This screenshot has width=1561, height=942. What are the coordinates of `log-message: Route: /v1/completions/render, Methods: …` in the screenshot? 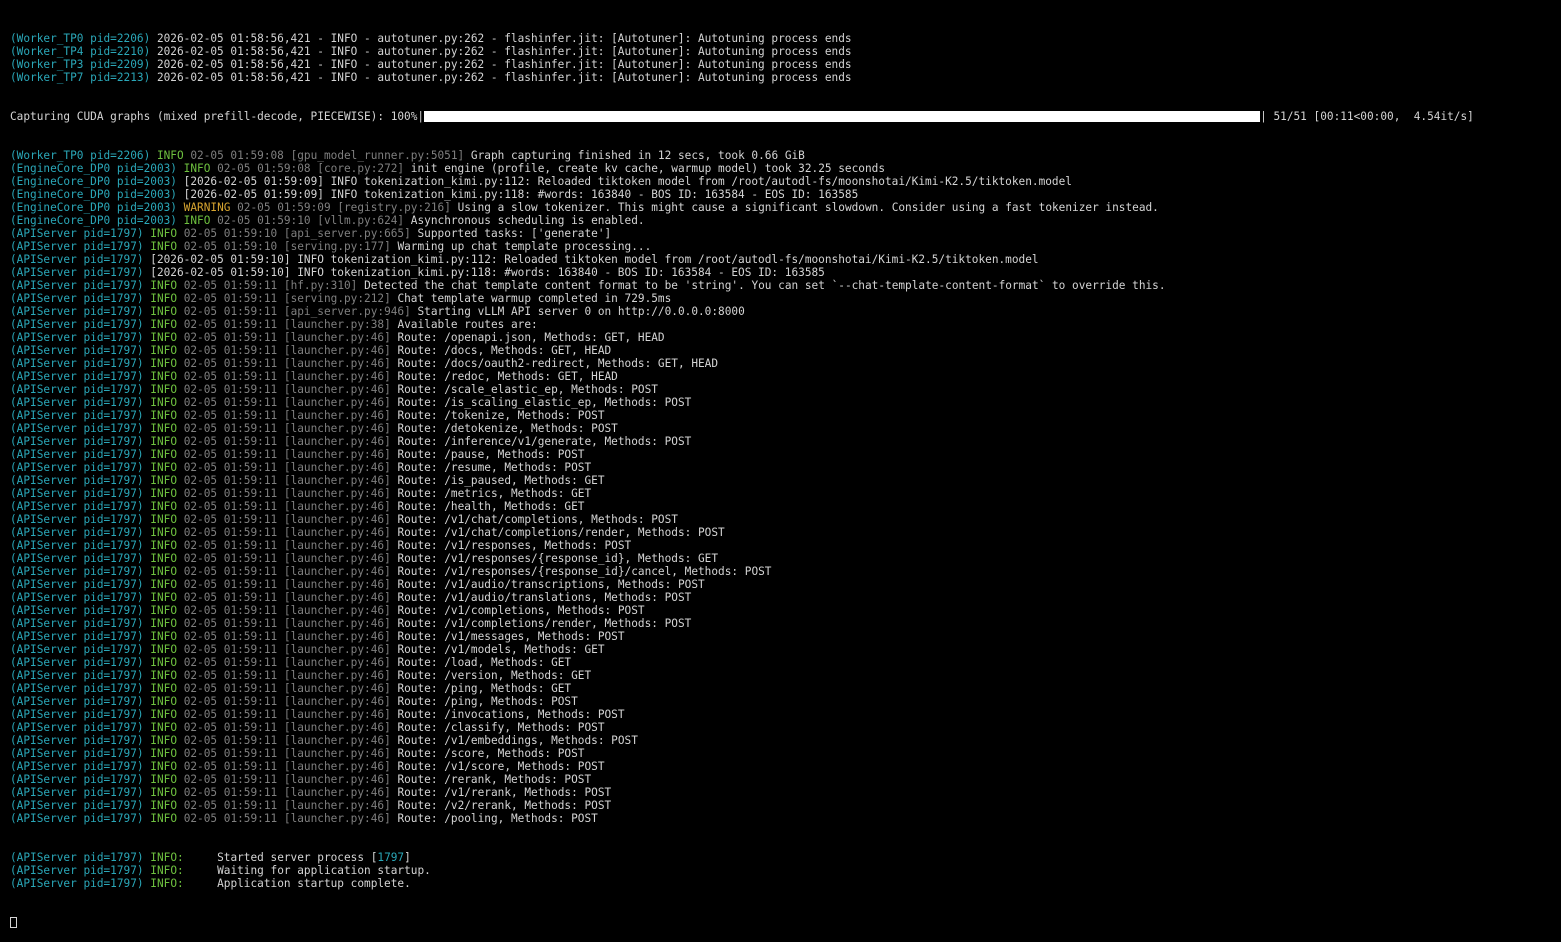 It's located at (544, 623).